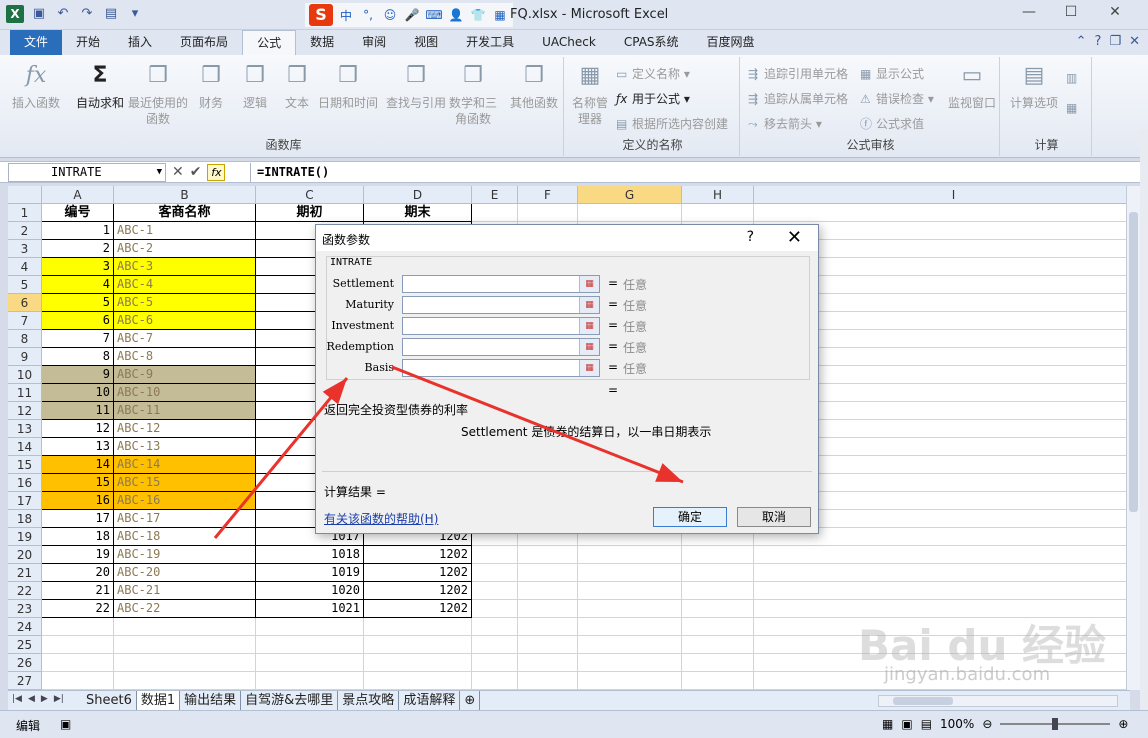 The image size is (1148, 738). I want to click on cell: 4, so click(78, 285).